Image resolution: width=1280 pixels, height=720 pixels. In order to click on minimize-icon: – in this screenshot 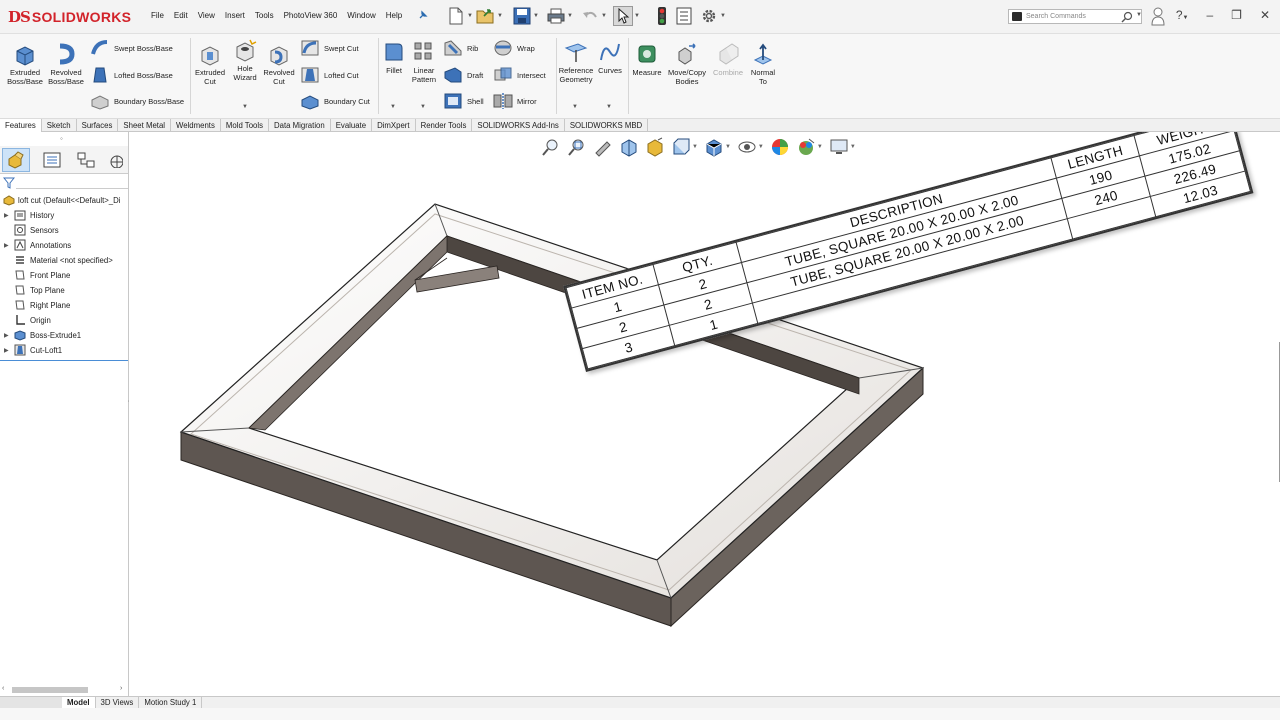, I will do `click(1209, 15)`.